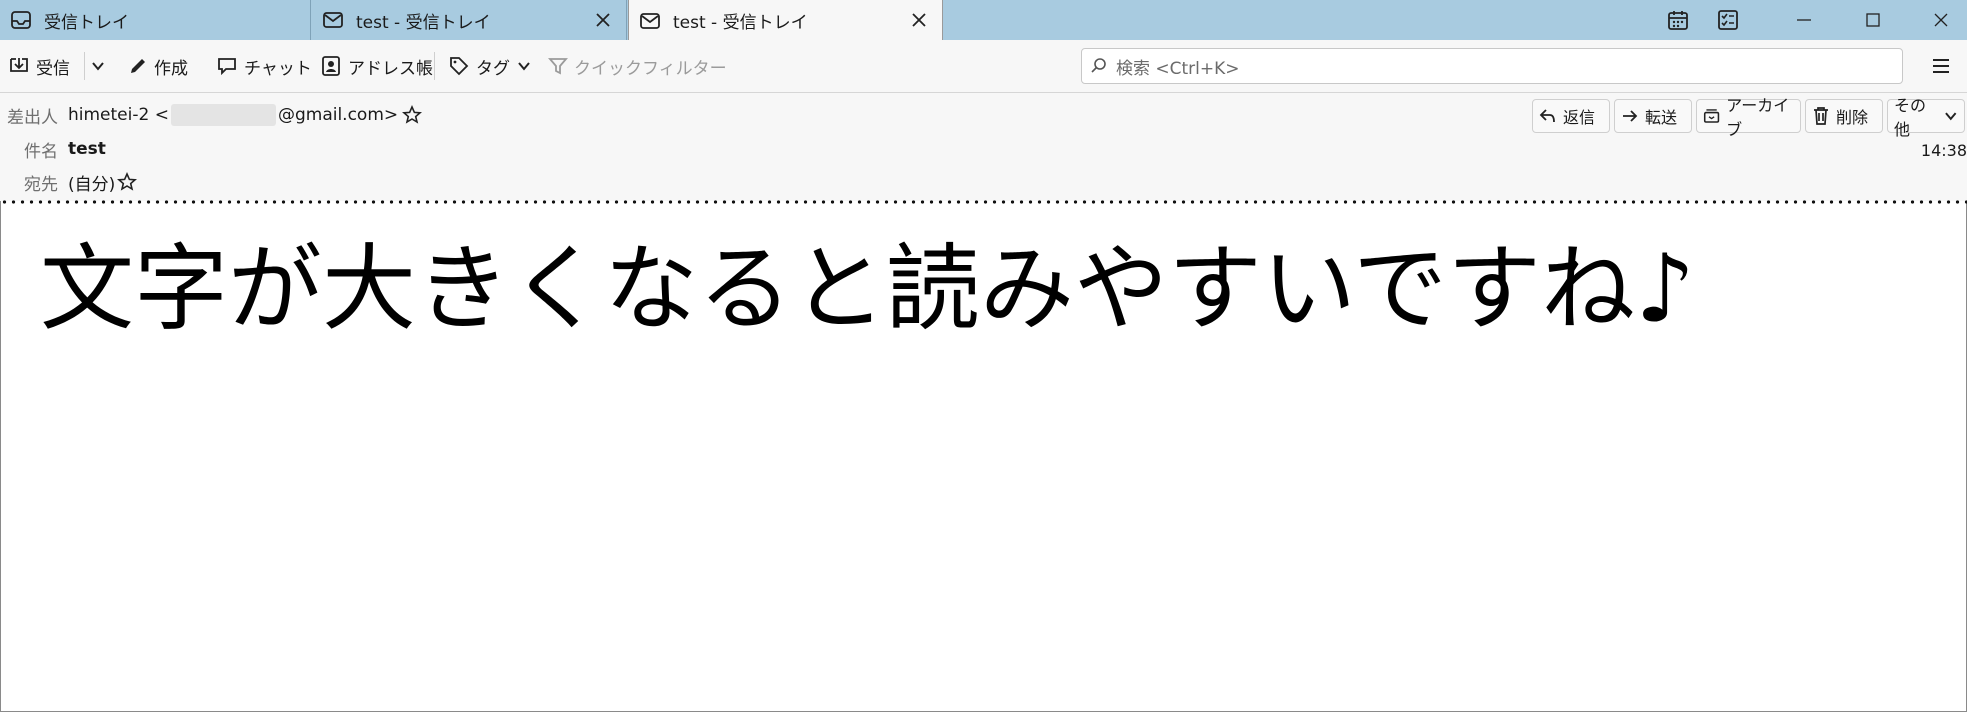  What do you see at coordinates (19, 65) in the screenshot?
I see `download-icon` at bounding box center [19, 65].